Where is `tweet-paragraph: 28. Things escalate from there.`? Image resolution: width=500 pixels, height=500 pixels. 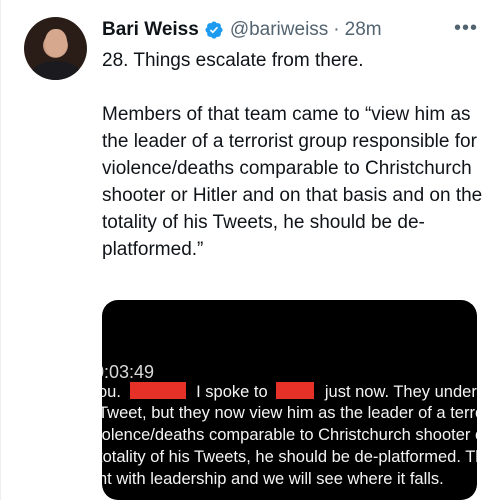 tweet-paragraph: 28. Things escalate from there. is located at coordinates (233, 60).